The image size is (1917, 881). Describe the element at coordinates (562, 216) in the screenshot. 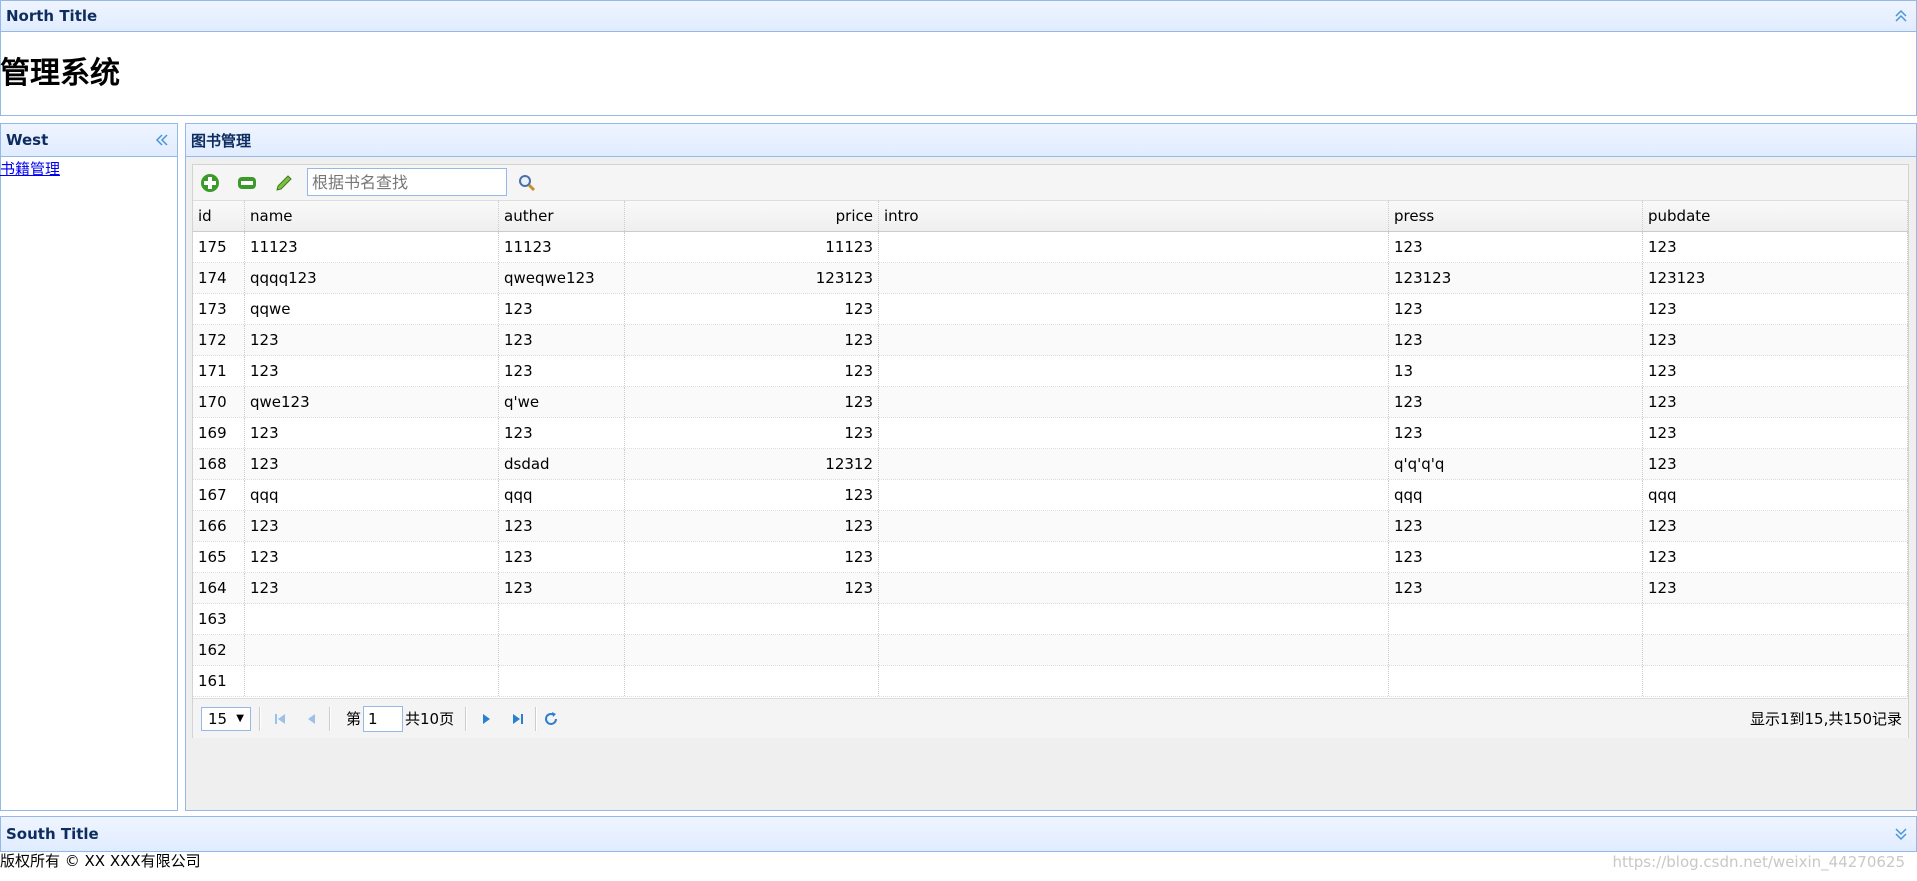

I see `column-header-auther: auther` at that location.